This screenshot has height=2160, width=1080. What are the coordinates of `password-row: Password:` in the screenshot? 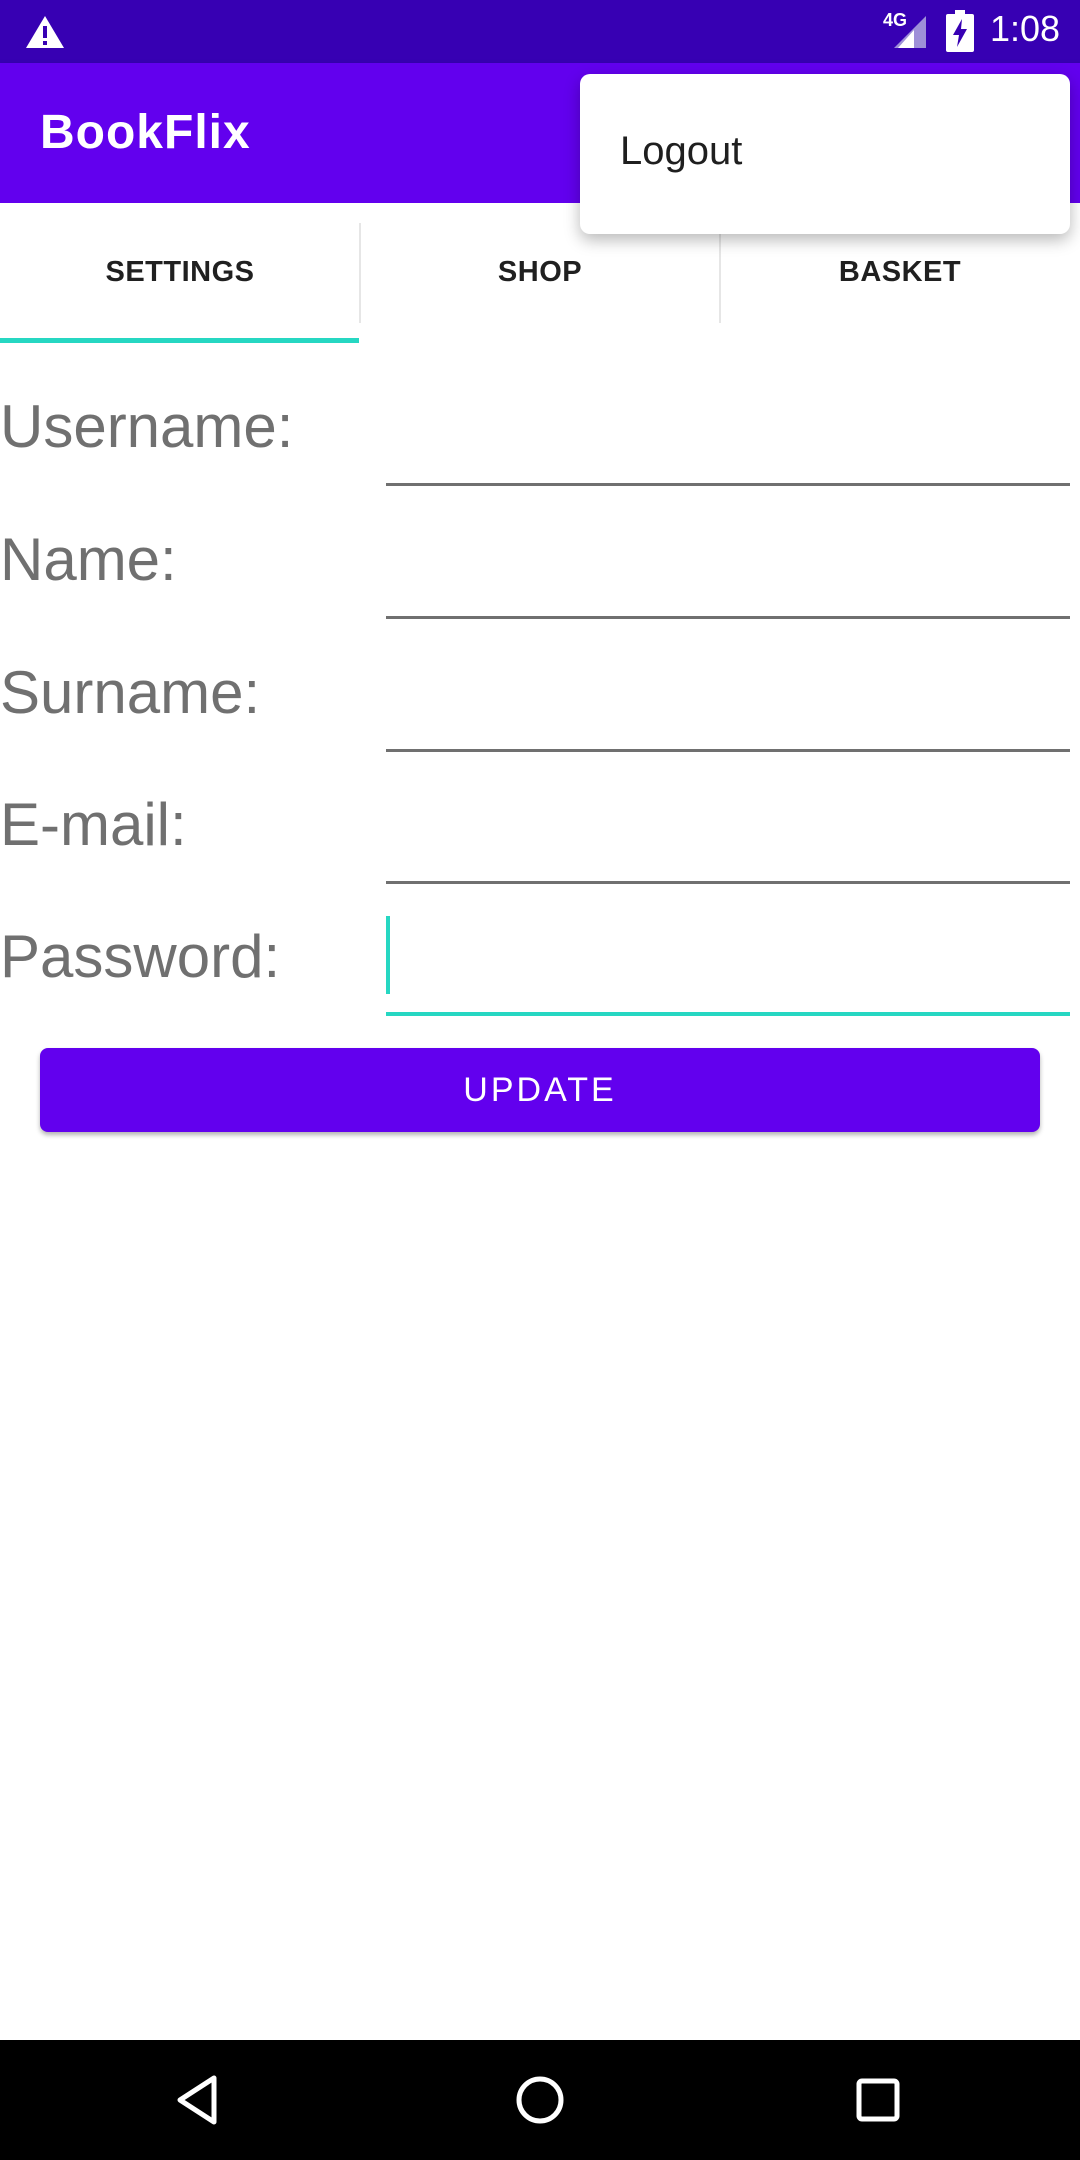 It's located at (540, 965).